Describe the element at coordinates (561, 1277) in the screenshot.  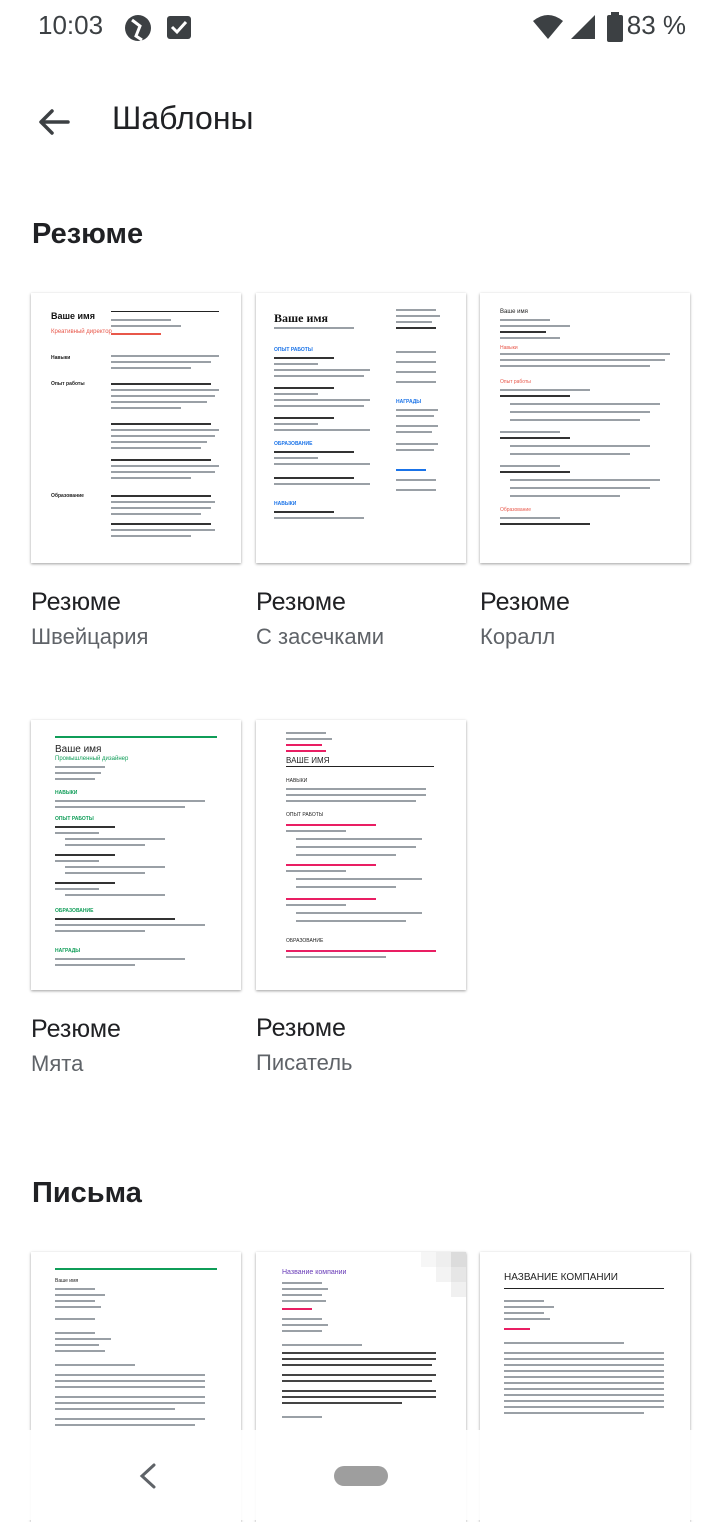
I see `preview-company: НАЗВАНИЕ КОМПАНИИ` at that location.